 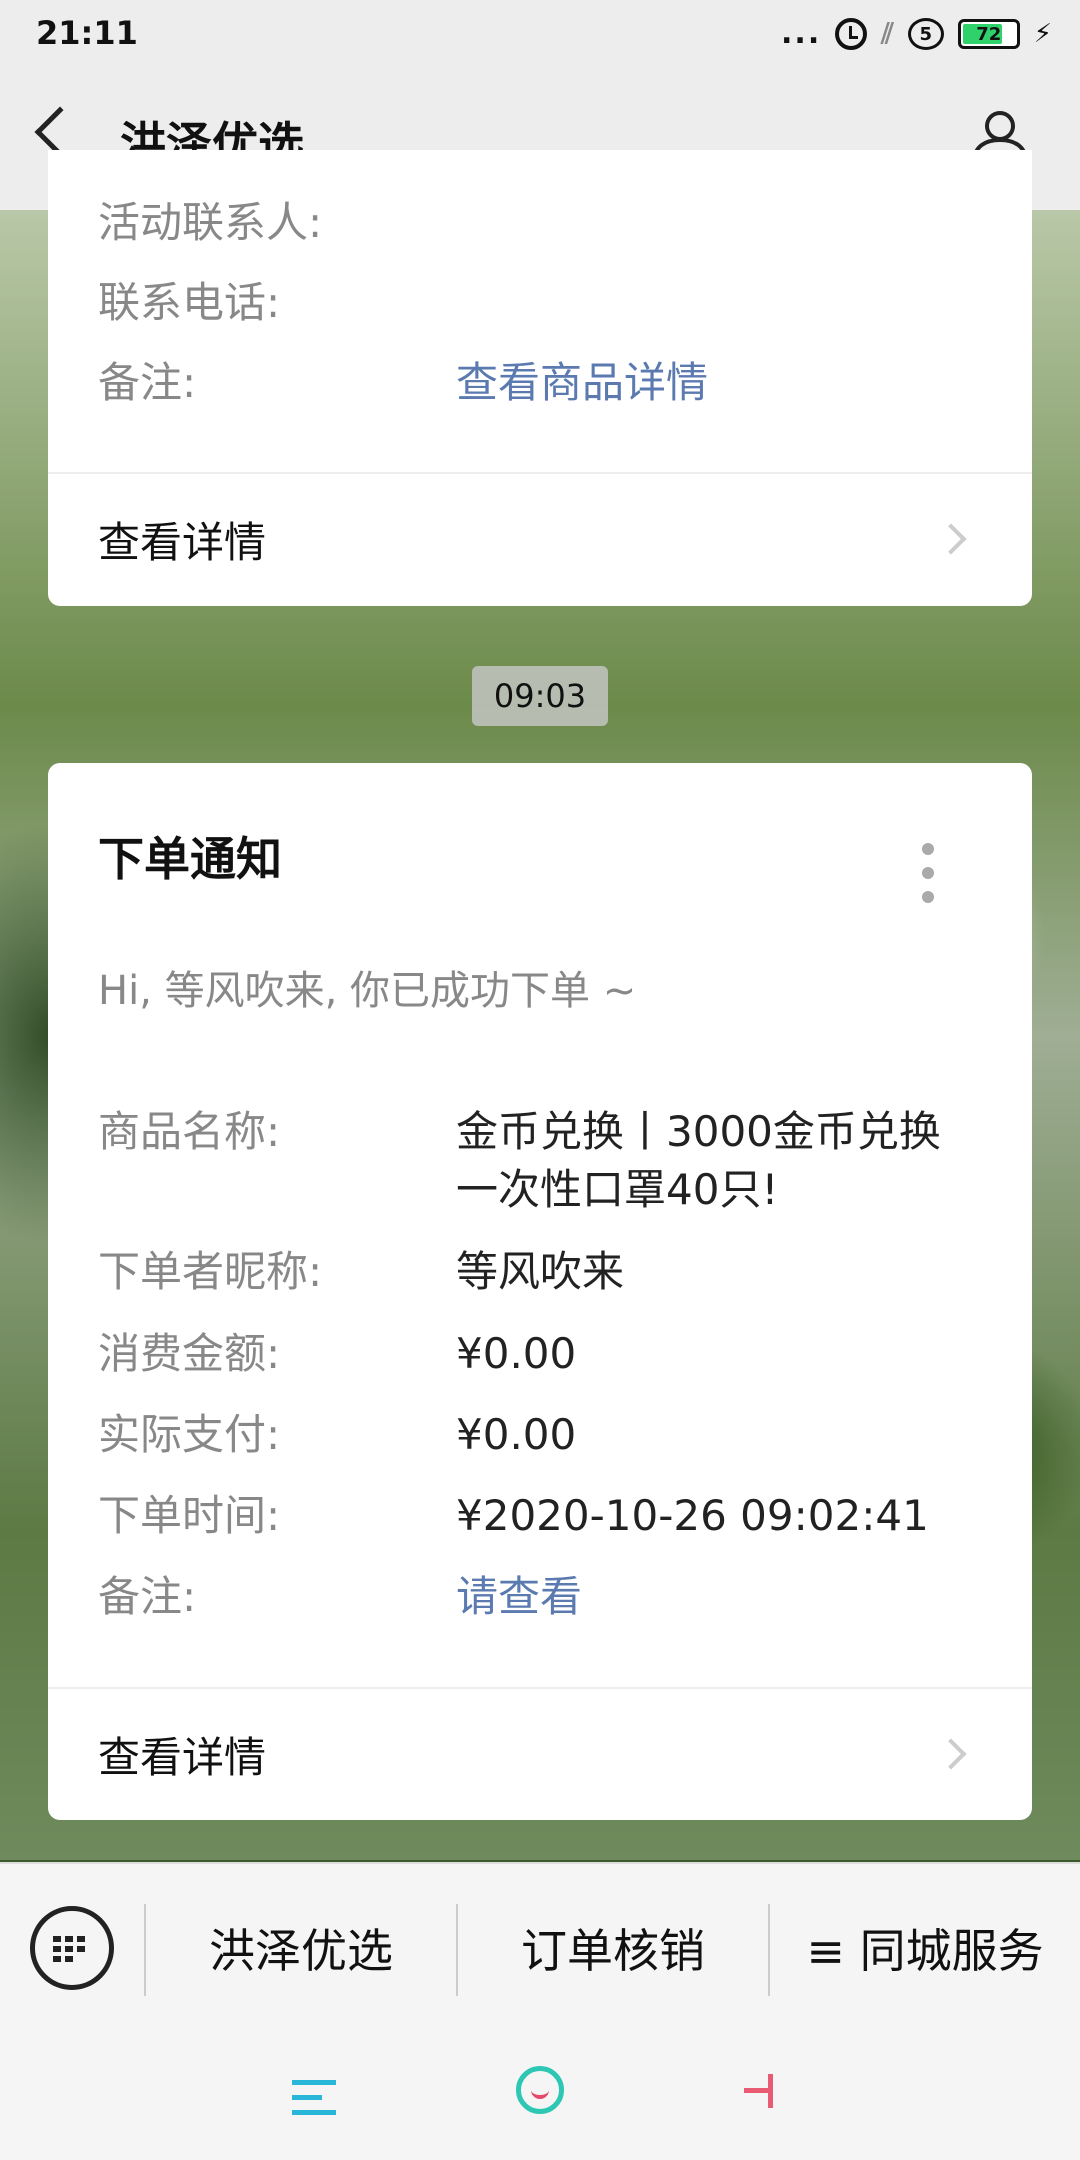 What do you see at coordinates (189, 1353) in the screenshot?
I see `row-label: 消费金额:` at bounding box center [189, 1353].